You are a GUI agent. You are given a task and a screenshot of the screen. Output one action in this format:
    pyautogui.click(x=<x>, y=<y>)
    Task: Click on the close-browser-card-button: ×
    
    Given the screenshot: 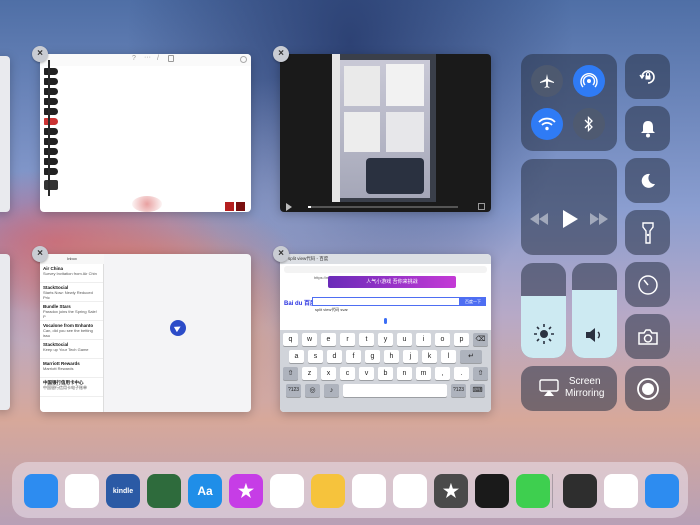 What is the action you would take?
    pyautogui.click(x=281, y=254)
    